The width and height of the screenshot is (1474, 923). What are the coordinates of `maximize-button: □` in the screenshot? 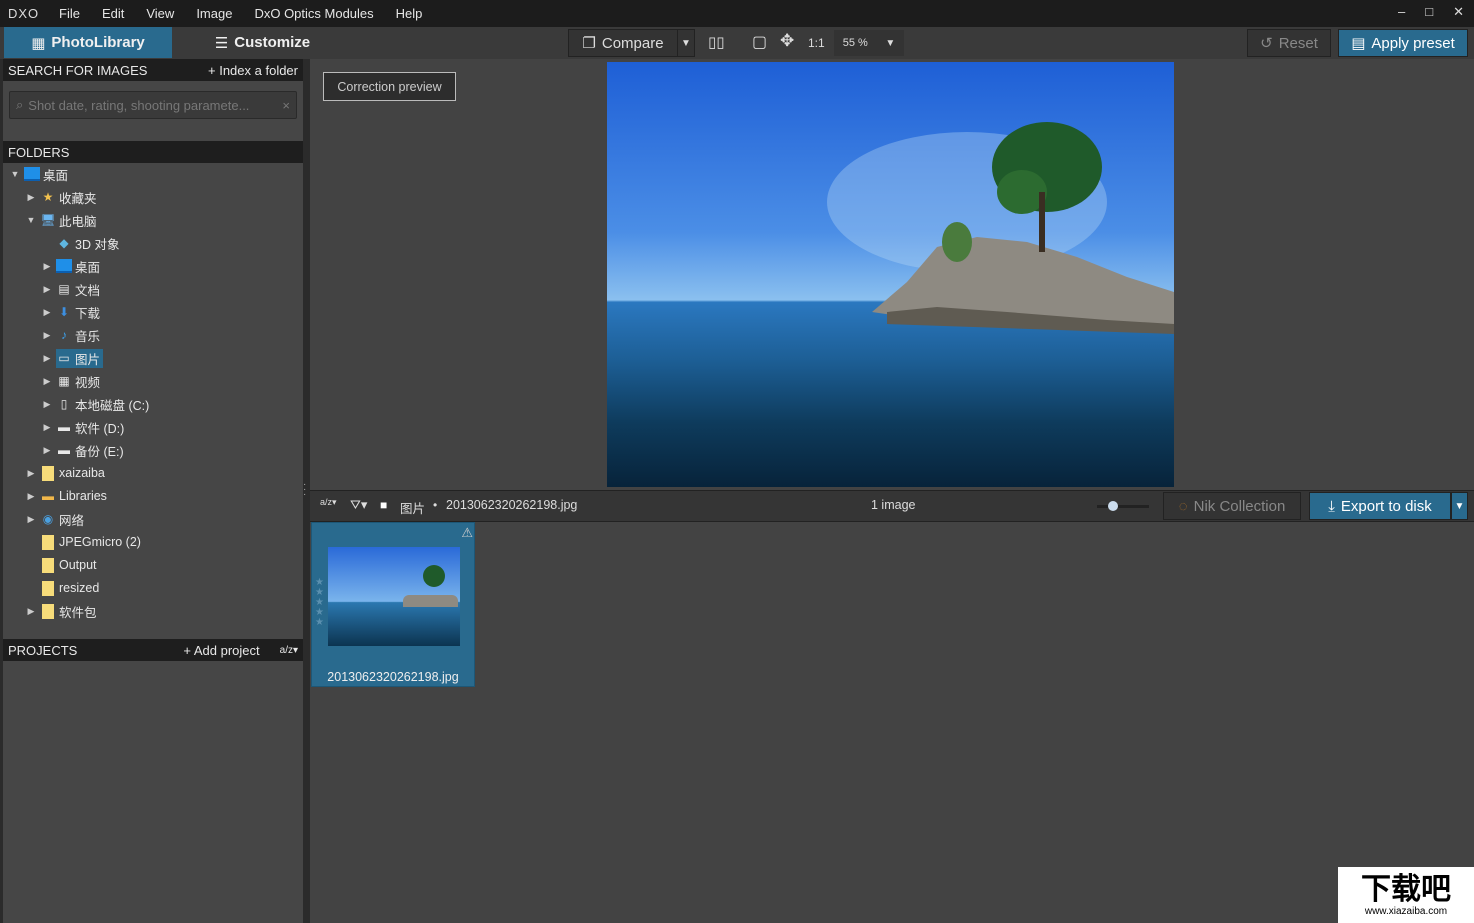 It's located at (1429, 12).